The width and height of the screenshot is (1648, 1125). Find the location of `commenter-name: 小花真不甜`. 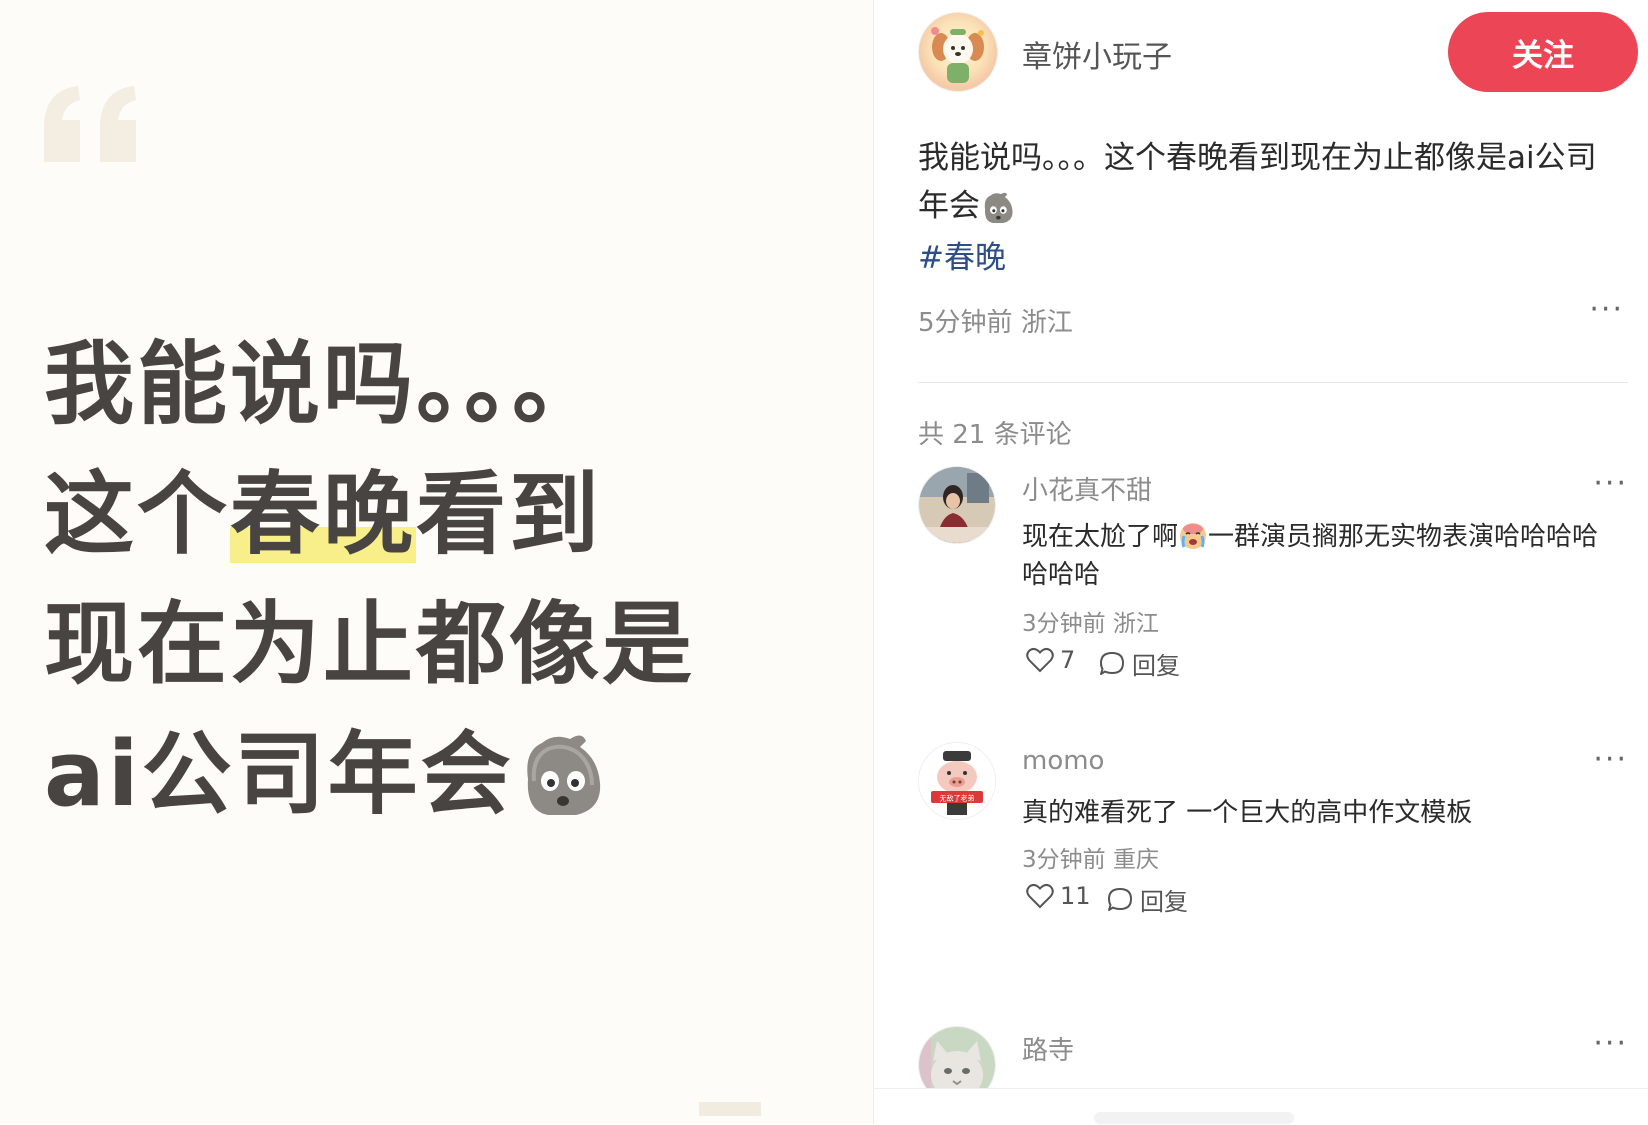

commenter-name: 小花真不甜 is located at coordinates (1087, 488).